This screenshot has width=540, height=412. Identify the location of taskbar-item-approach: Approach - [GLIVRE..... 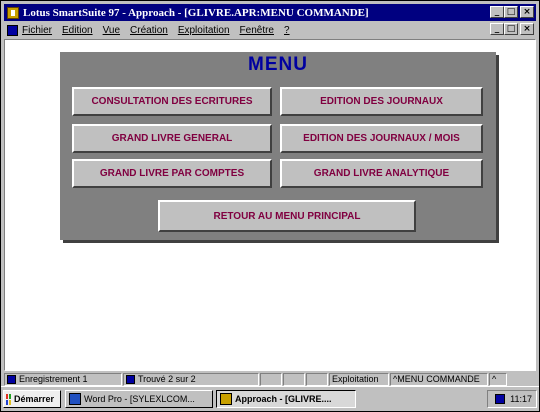
(286, 399).